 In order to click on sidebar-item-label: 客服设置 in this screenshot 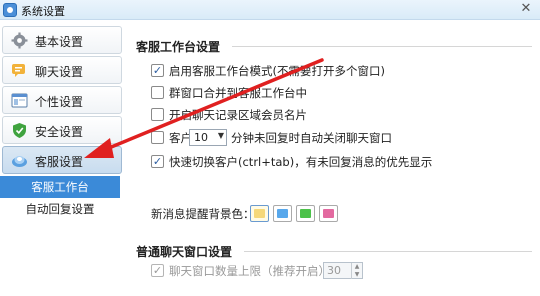, I will do `click(59, 162)`.